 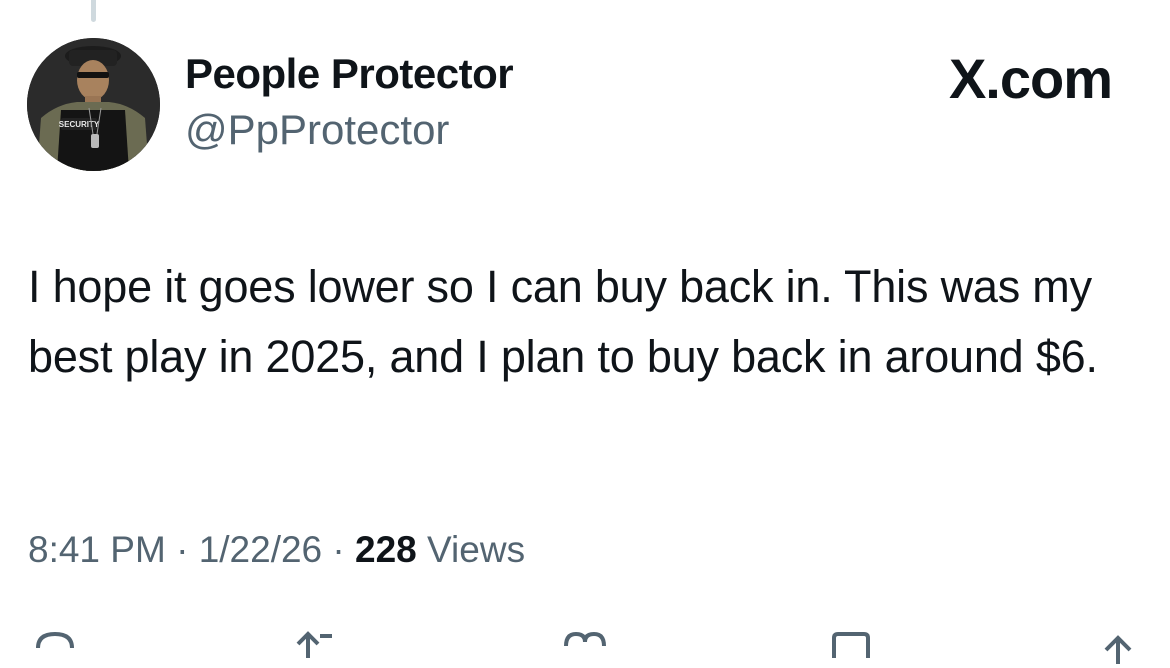 I want to click on action-bar, so click(x=585, y=642).